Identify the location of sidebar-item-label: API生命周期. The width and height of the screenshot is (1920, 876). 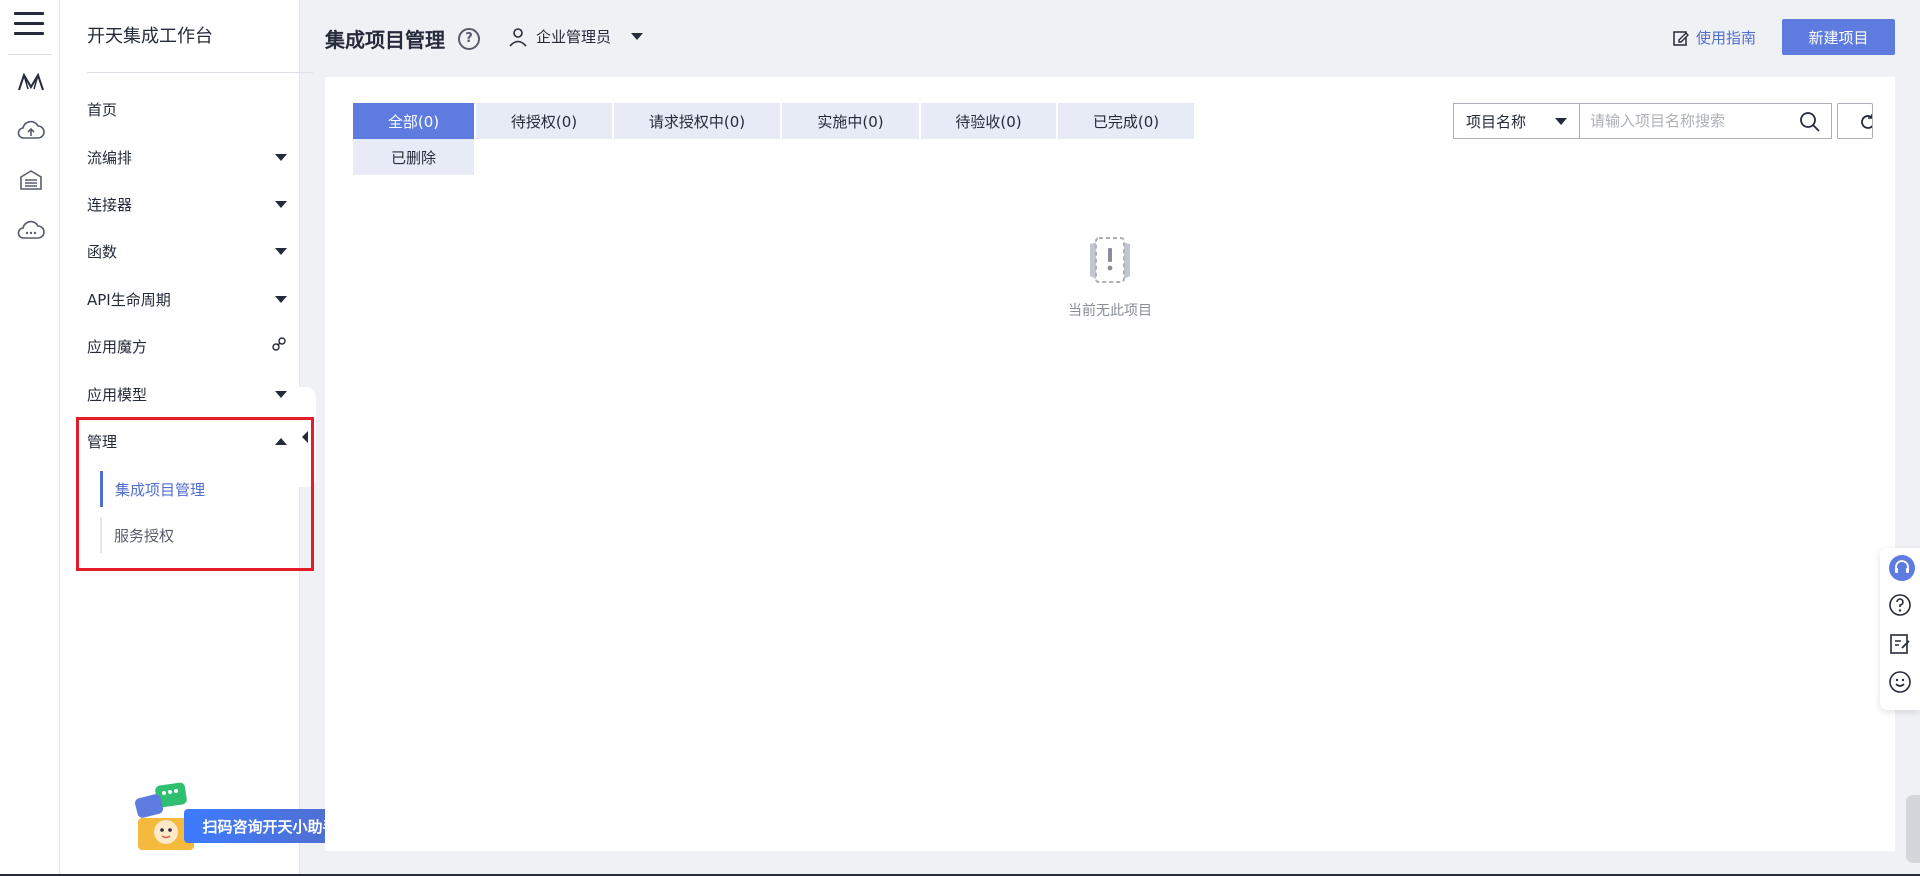
(129, 299).